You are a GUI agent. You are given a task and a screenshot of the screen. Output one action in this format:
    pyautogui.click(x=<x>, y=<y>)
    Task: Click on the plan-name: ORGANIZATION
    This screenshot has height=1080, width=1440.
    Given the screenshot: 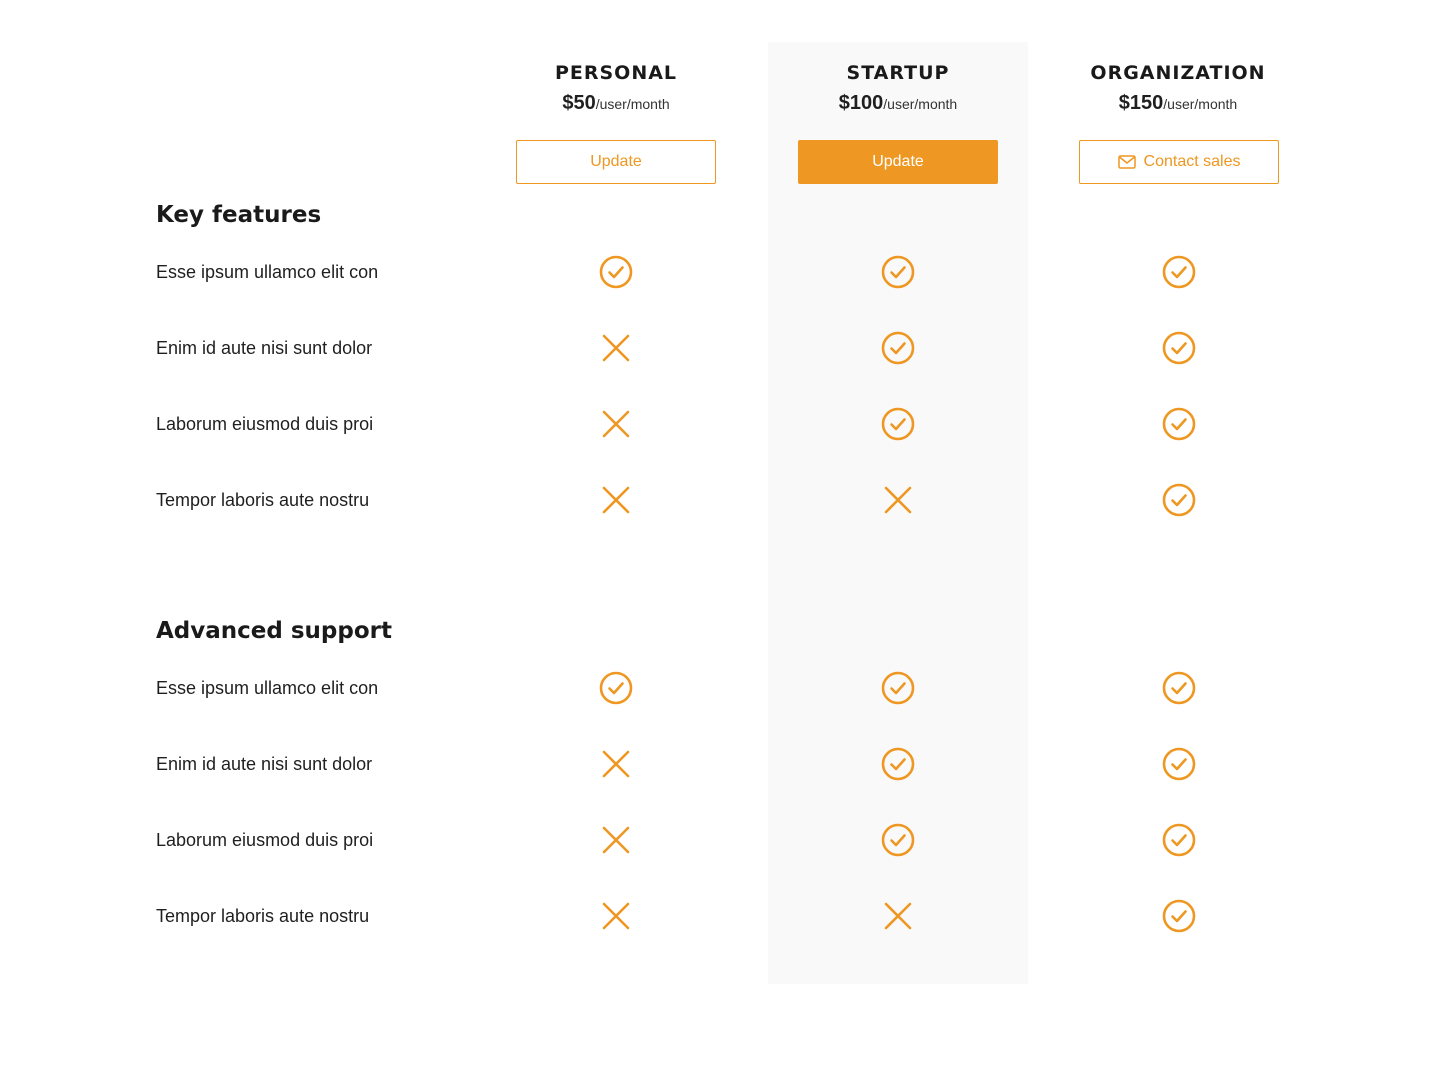 What is the action you would take?
    pyautogui.click(x=1178, y=73)
    